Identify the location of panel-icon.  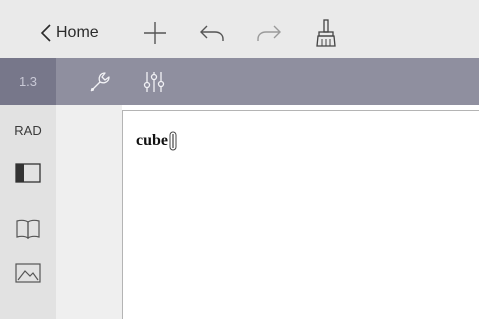
(28, 173).